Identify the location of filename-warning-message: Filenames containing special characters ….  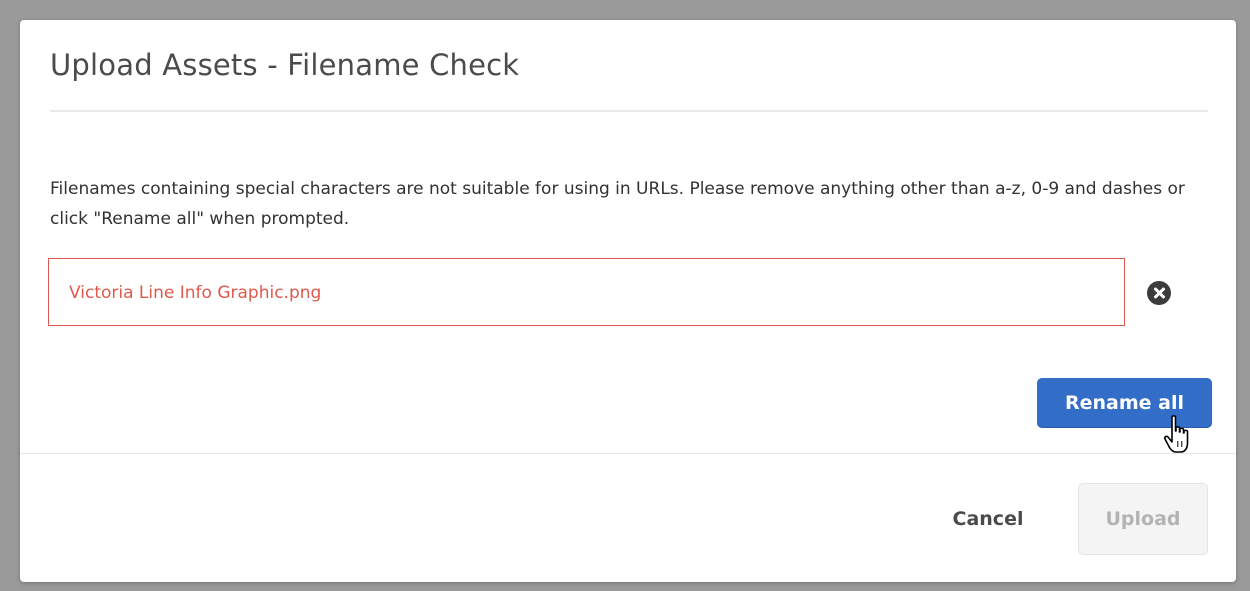
(617, 204).